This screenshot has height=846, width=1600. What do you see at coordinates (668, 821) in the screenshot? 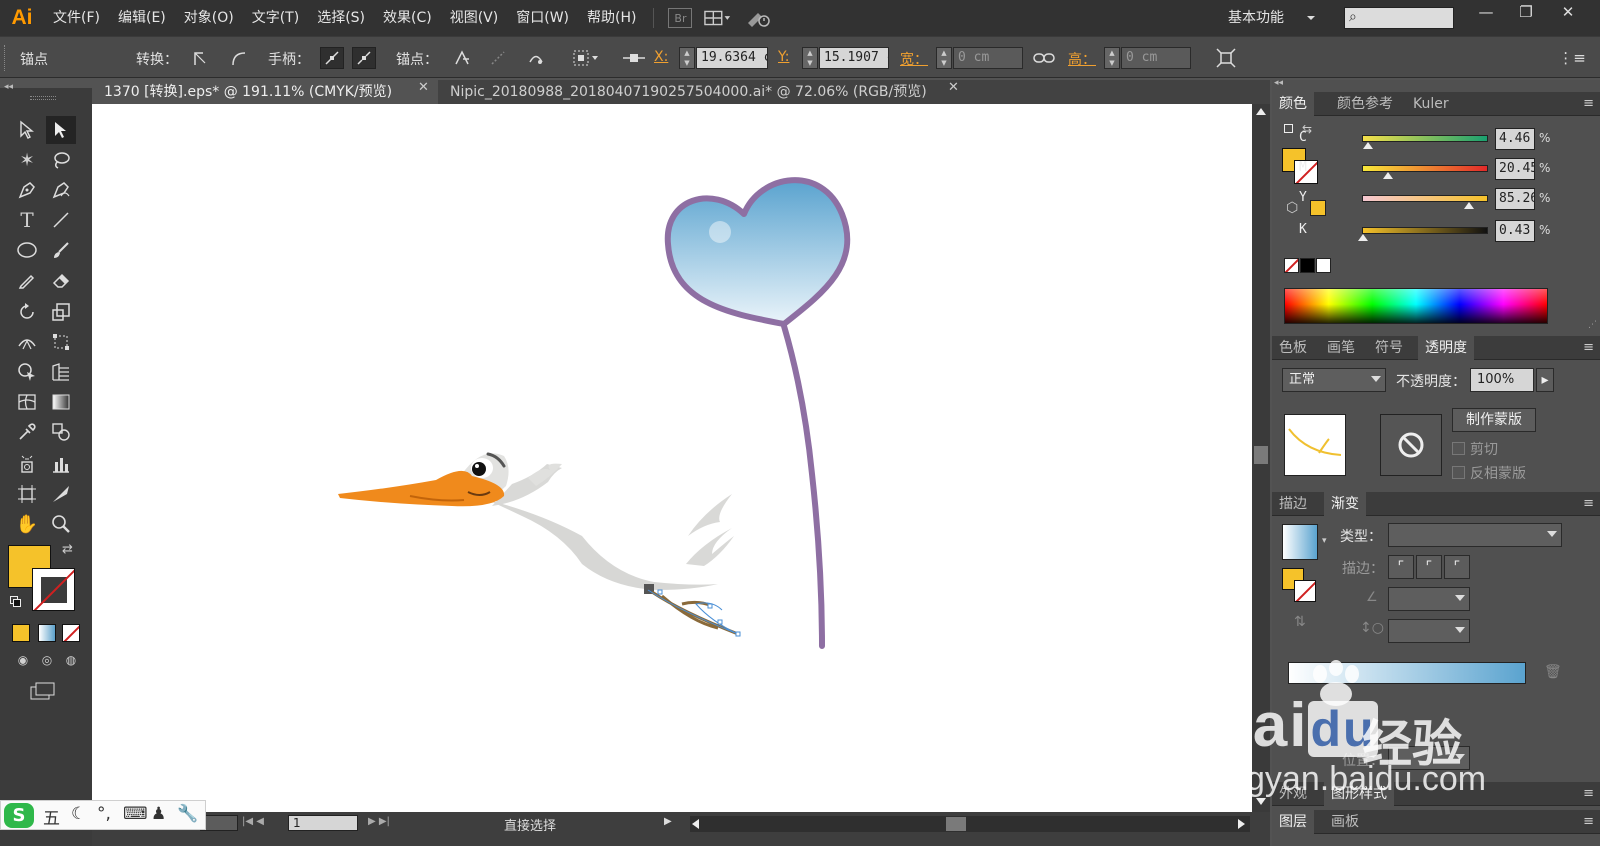
I see `status-menu-arrow-icon: ▶` at bounding box center [668, 821].